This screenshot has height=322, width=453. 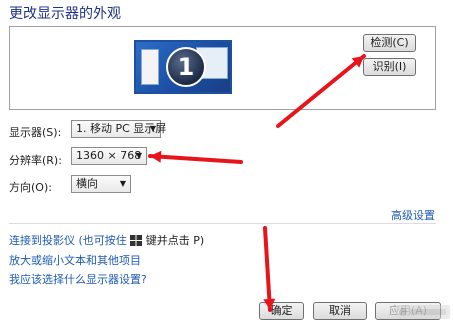 I want to click on watermark-logo, so click(x=423, y=312).